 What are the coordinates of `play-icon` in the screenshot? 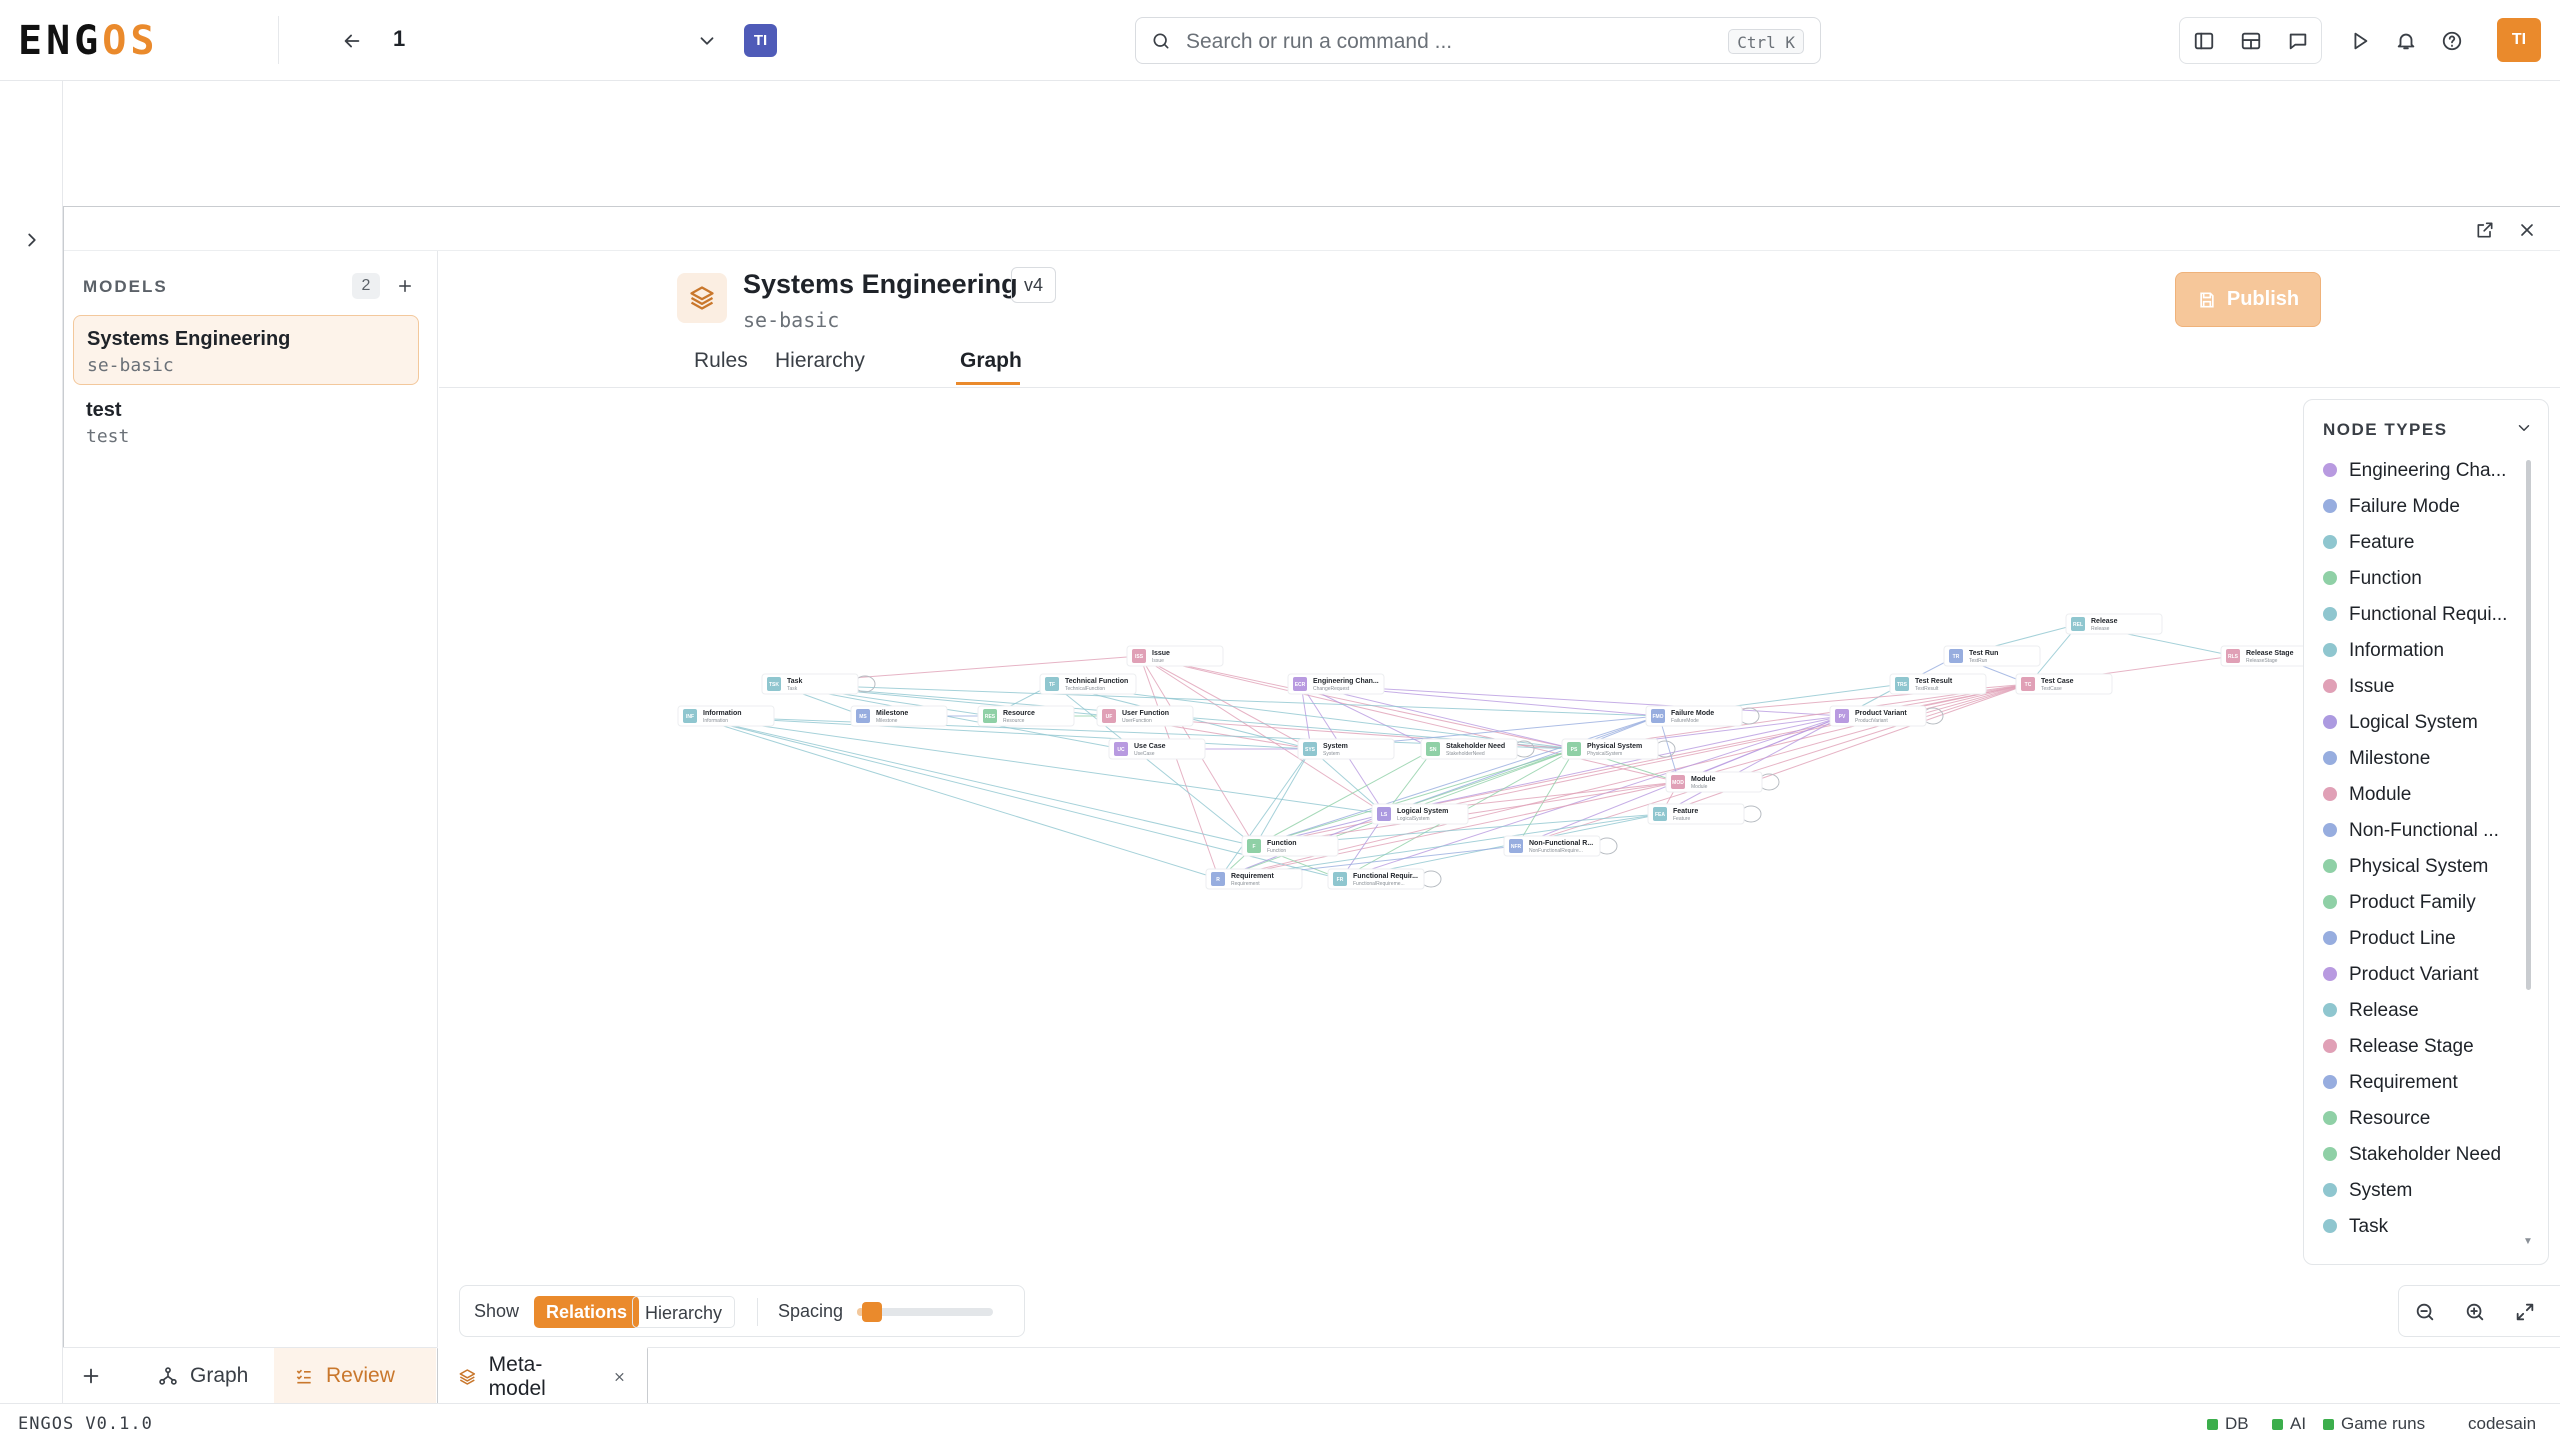 It's located at (2360, 41).